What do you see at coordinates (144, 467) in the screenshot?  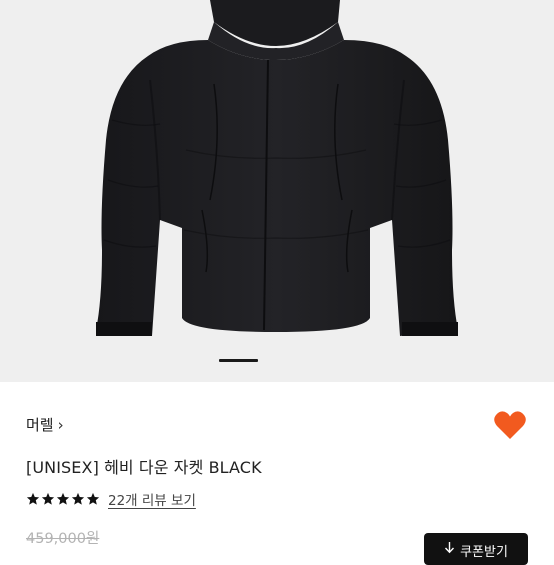 I see `product-title: [UNISEX] 헤비 다운 자켓 BLACK` at bounding box center [144, 467].